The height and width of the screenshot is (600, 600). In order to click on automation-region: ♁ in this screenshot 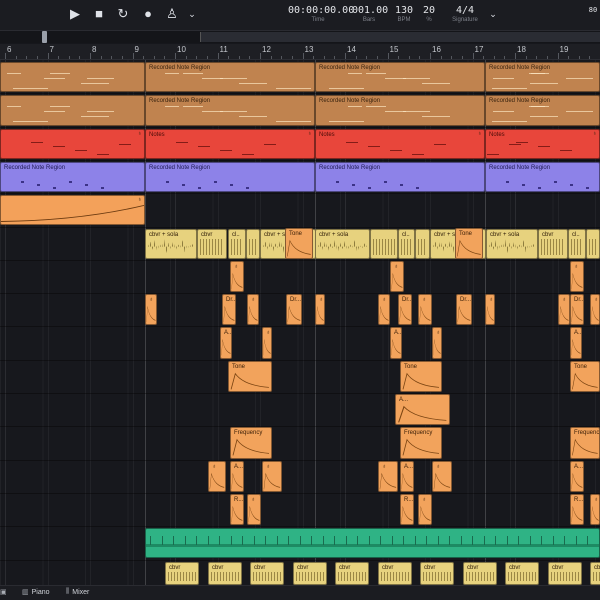, I will do `click(72, 210)`.